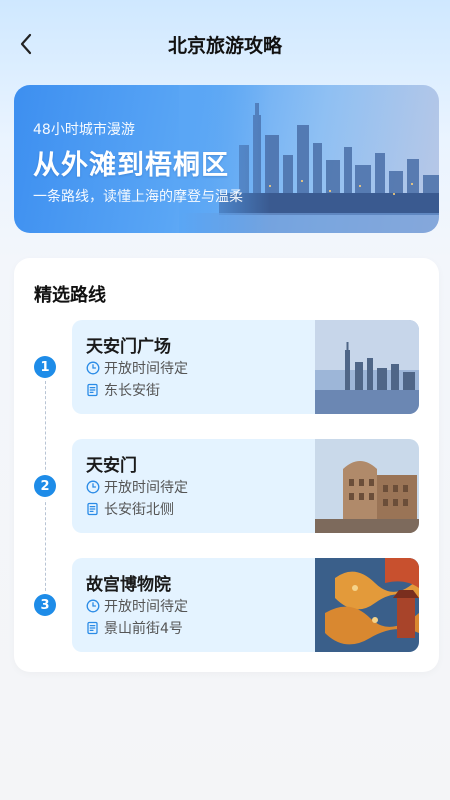  What do you see at coordinates (245, 486) in the screenshot?
I see `route-item-2: 天安门 开放时间待定 长安街北侧` at bounding box center [245, 486].